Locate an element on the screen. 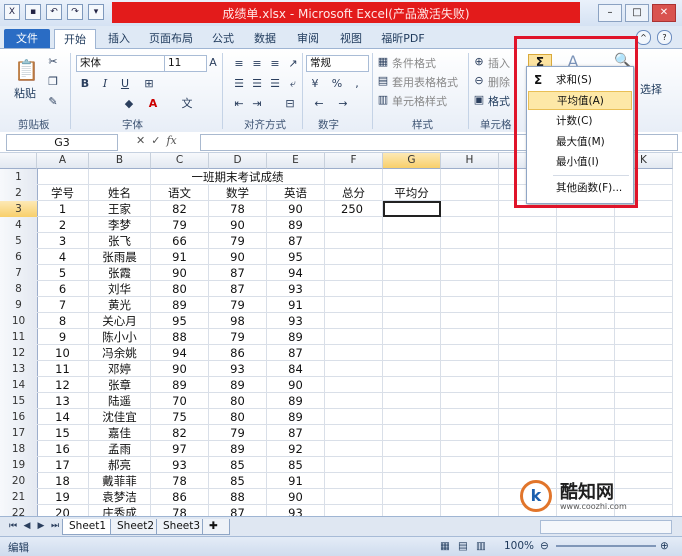  table-row-cell: 郝亮 is located at coordinates (120, 465).